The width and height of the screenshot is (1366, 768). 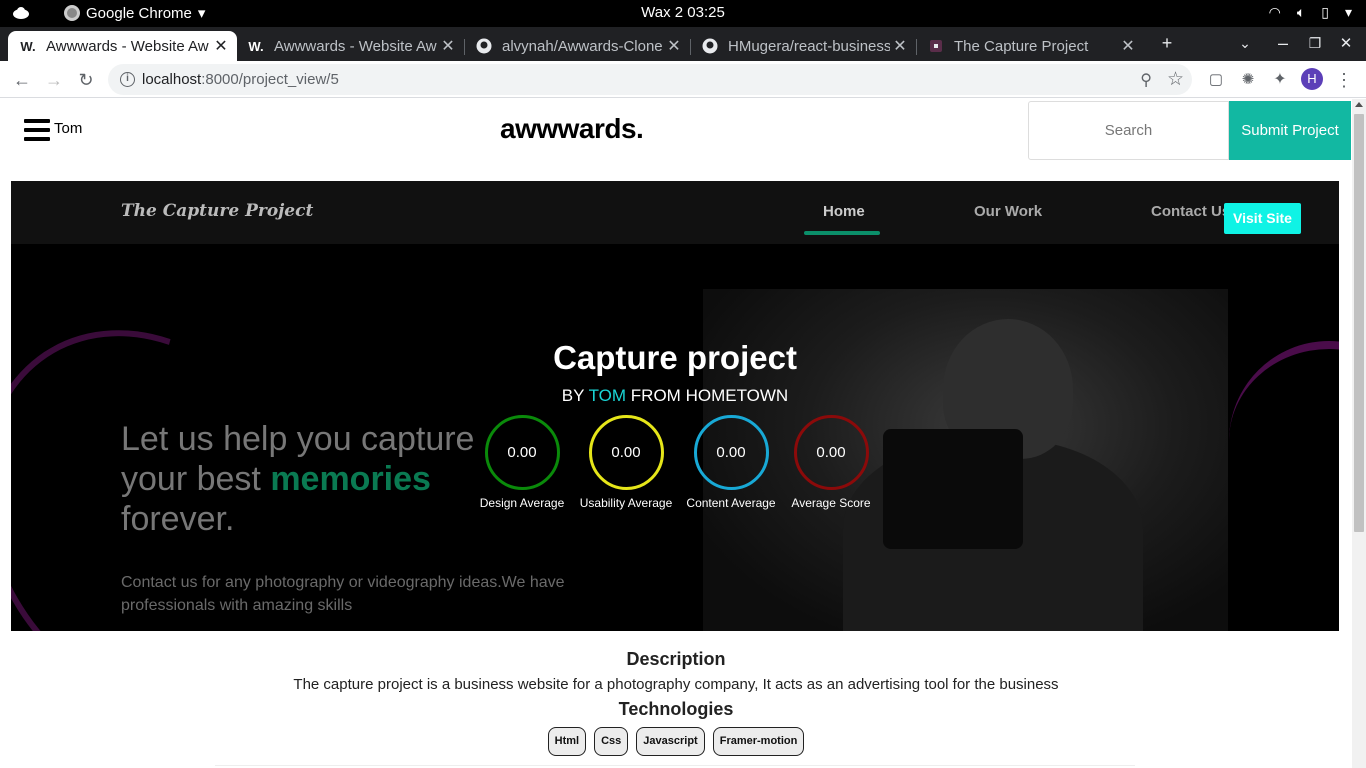 I want to click on site-info-icon: i, so click(x=127, y=79).